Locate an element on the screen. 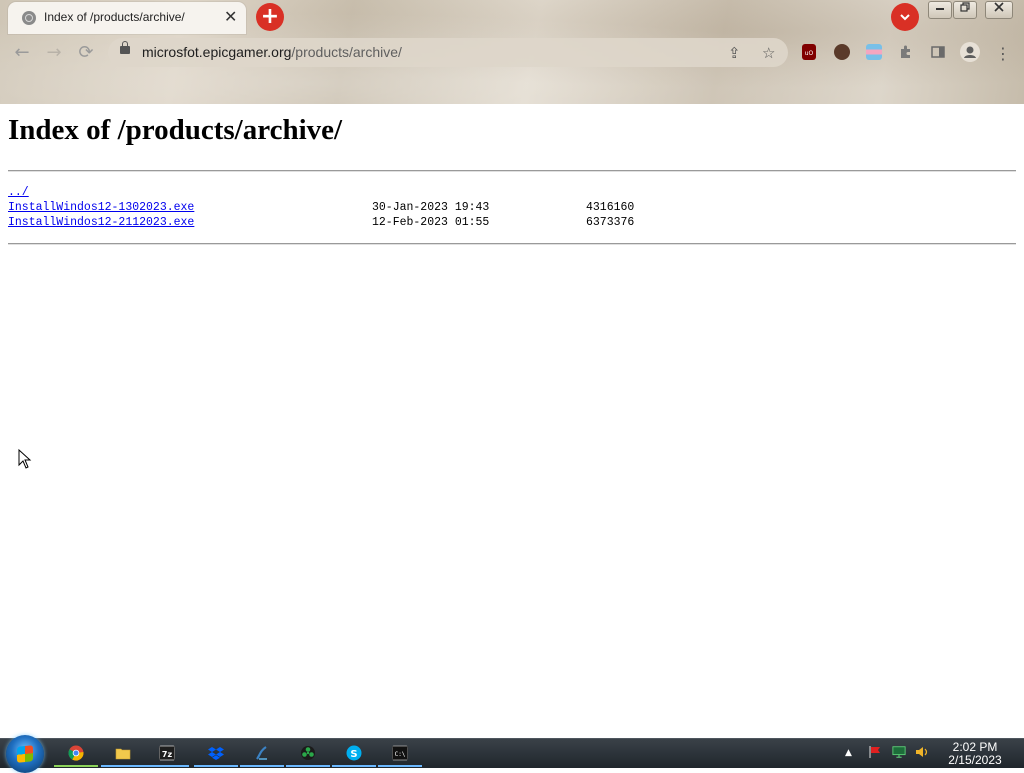 The height and width of the screenshot is (773, 1024). tab-active: Index of /products/archive/ ✕ is located at coordinates (127, 18).